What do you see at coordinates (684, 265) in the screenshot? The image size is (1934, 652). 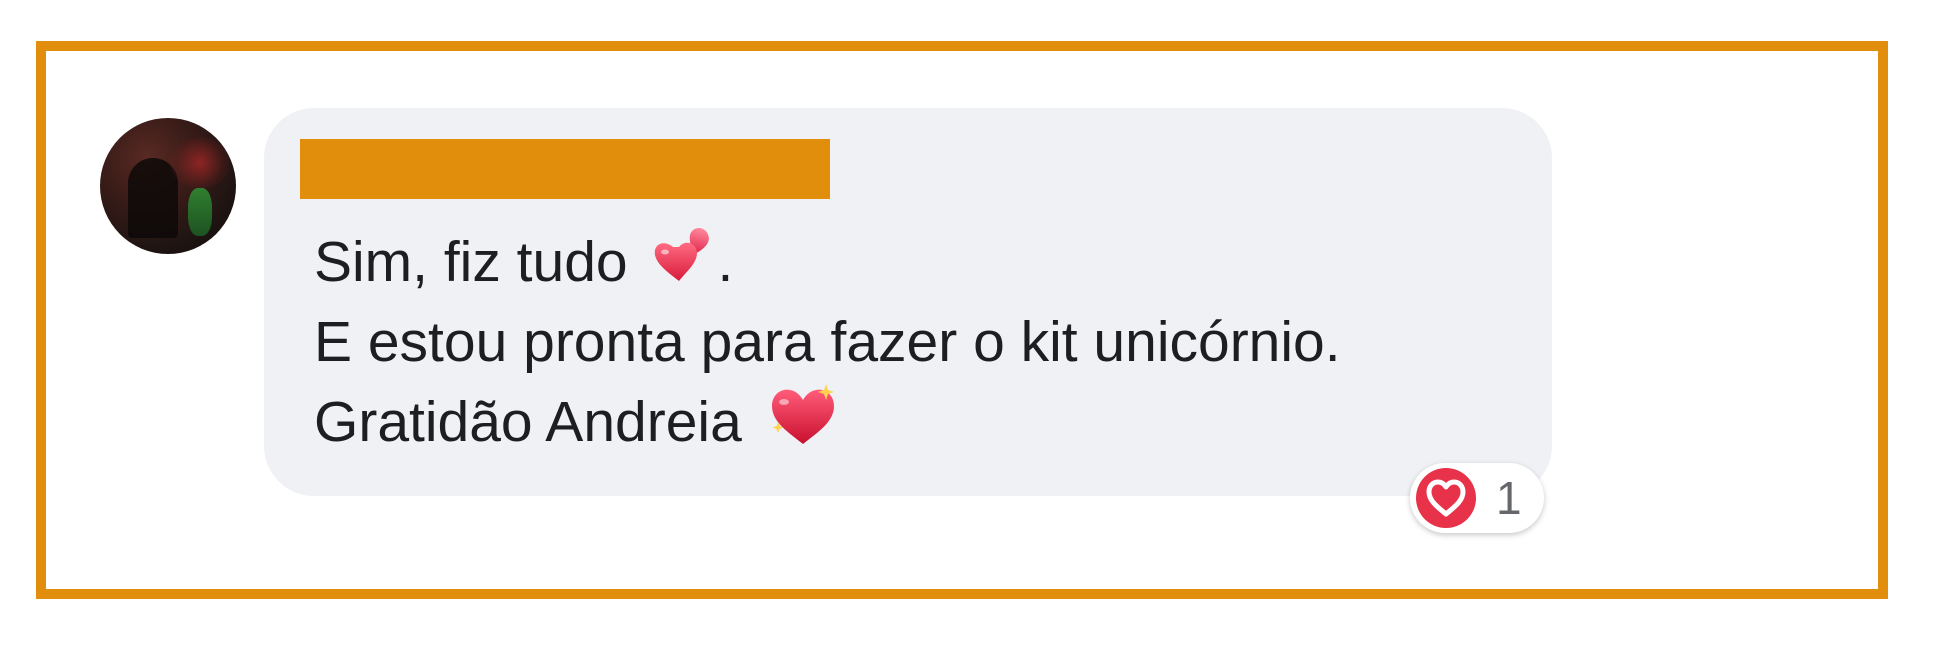 I see `two-hearts-icon` at bounding box center [684, 265].